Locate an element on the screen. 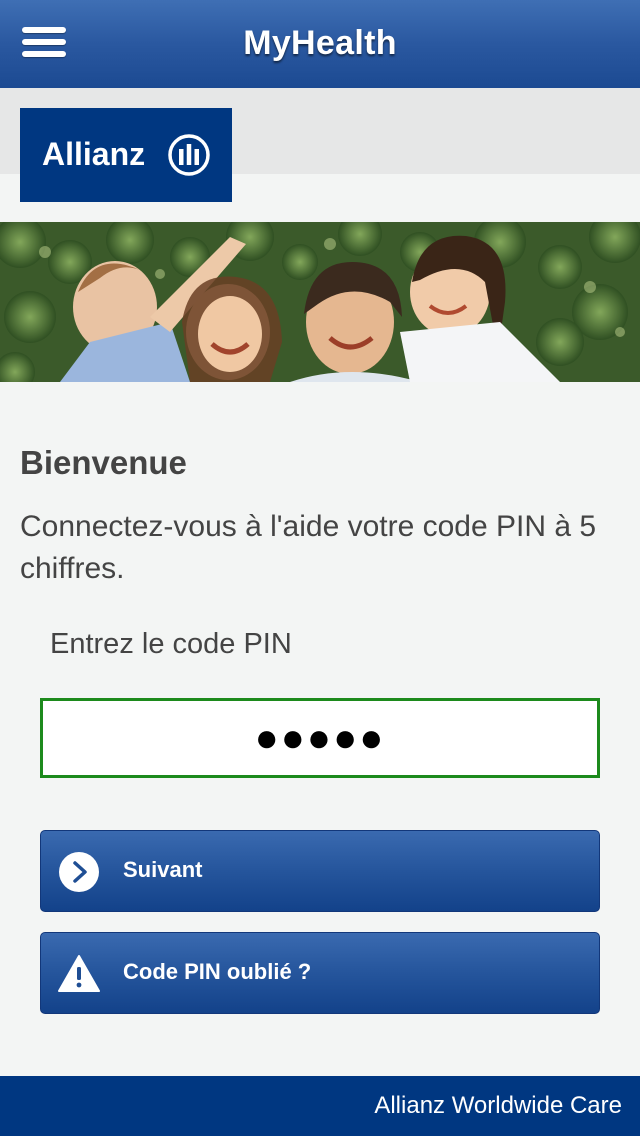  next-button-label: Suivant is located at coordinates (163, 869).